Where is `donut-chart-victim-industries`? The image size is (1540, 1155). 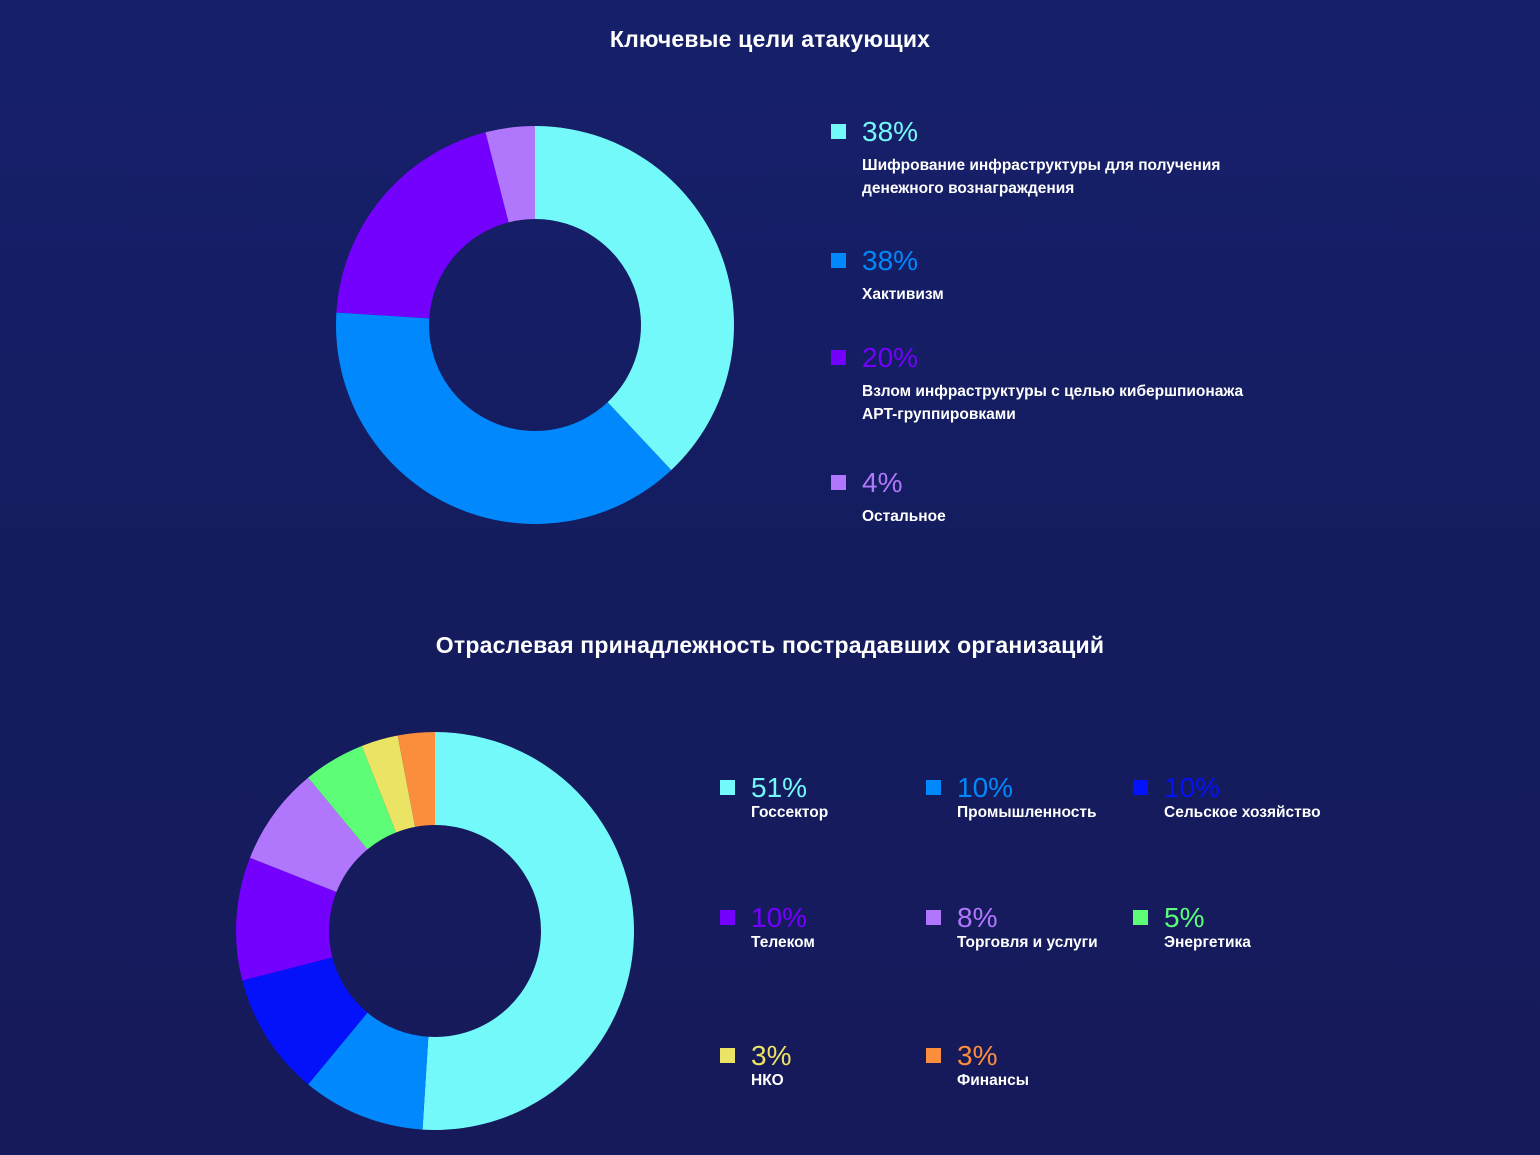
donut-chart-victim-industries is located at coordinates (435, 931).